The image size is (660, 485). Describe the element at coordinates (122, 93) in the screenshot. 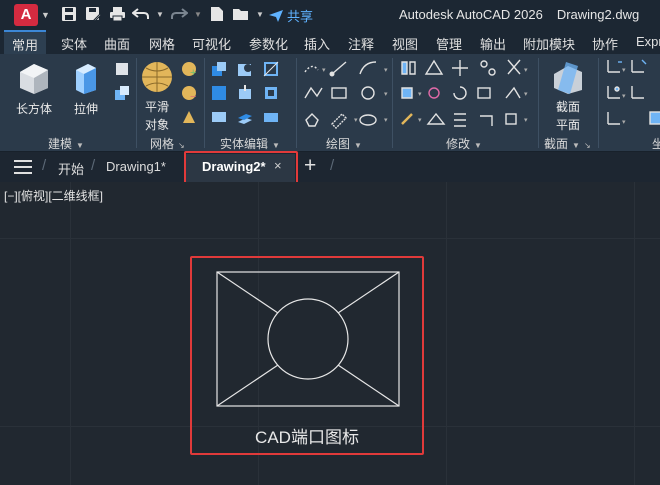

I see `union-icon` at that location.